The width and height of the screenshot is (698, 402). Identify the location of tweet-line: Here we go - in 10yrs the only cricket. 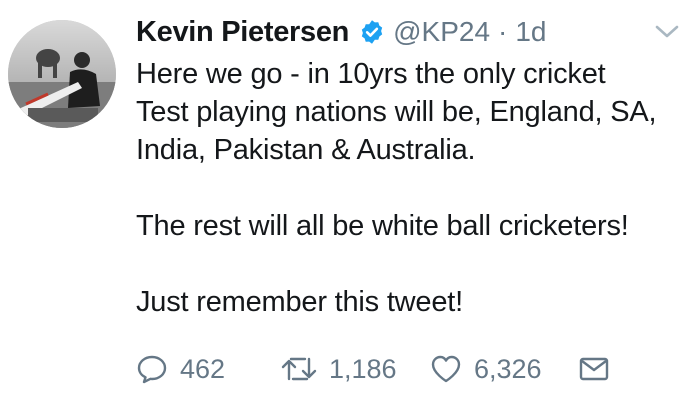
(371, 74).